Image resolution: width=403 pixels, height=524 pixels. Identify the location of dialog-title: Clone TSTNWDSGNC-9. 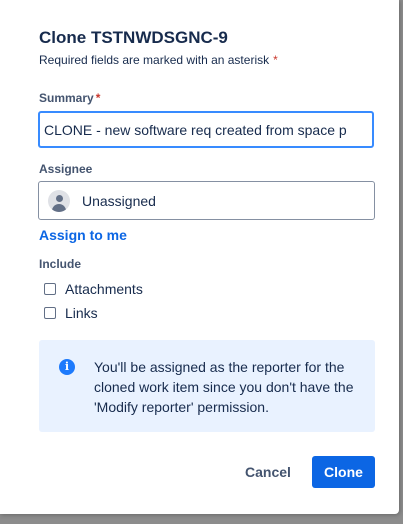
(133, 37).